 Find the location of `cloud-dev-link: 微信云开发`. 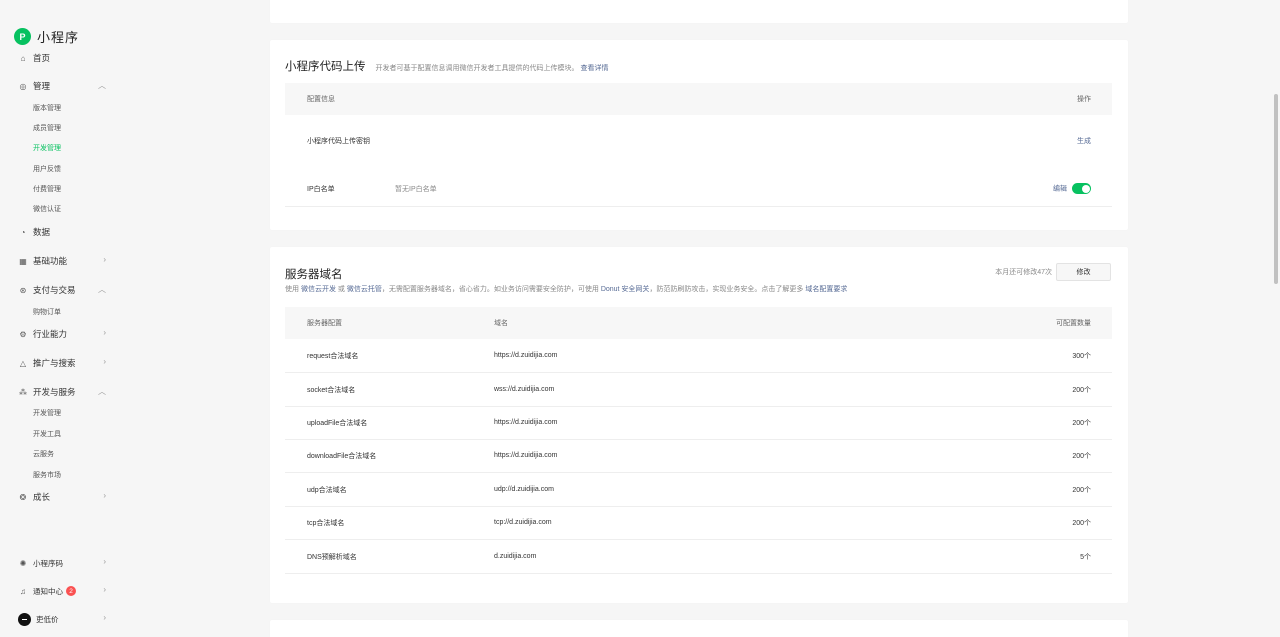

cloud-dev-link: 微信云开发 is located at coordinates (318, 289).